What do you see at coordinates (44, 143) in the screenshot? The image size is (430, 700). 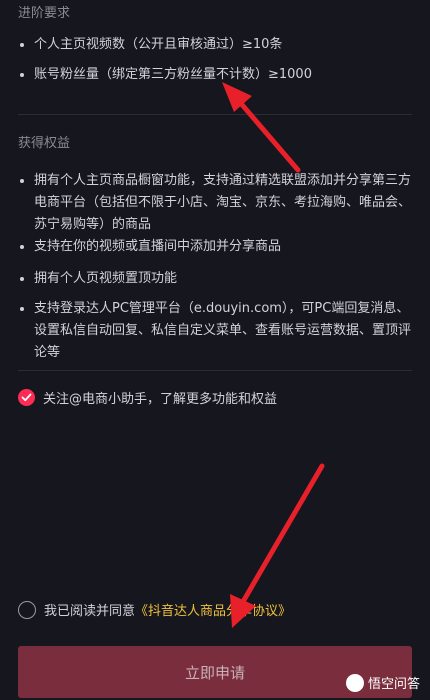 I see `benefits-title: 获得权益` at bounding box center [44, 143].